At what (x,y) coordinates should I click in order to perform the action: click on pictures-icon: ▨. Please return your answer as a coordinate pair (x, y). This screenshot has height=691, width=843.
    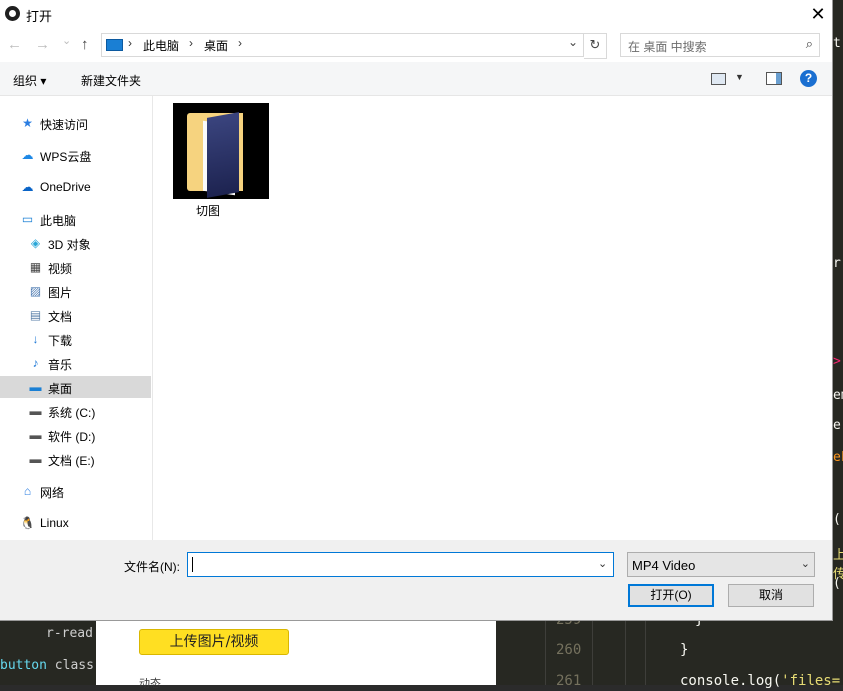
    Looking at the image, I should click on (35, 291).